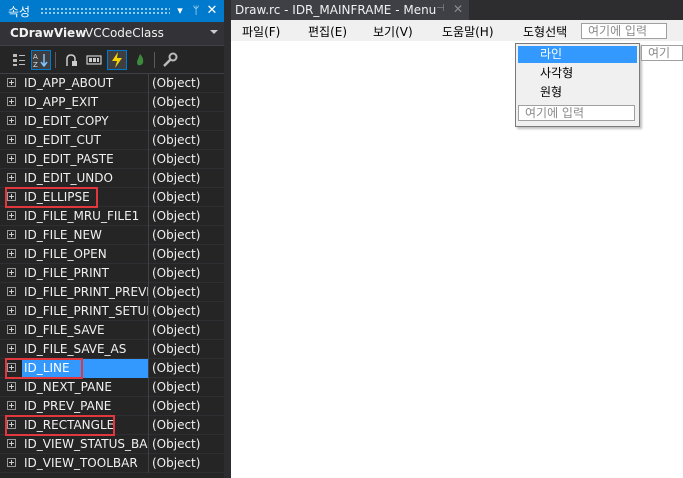 The image size is (683, 478). What do you see at coordinates (545, 31) in the screenshot?
I see `menu-shape-select: 도형선택` at bounding box center [545, 31].